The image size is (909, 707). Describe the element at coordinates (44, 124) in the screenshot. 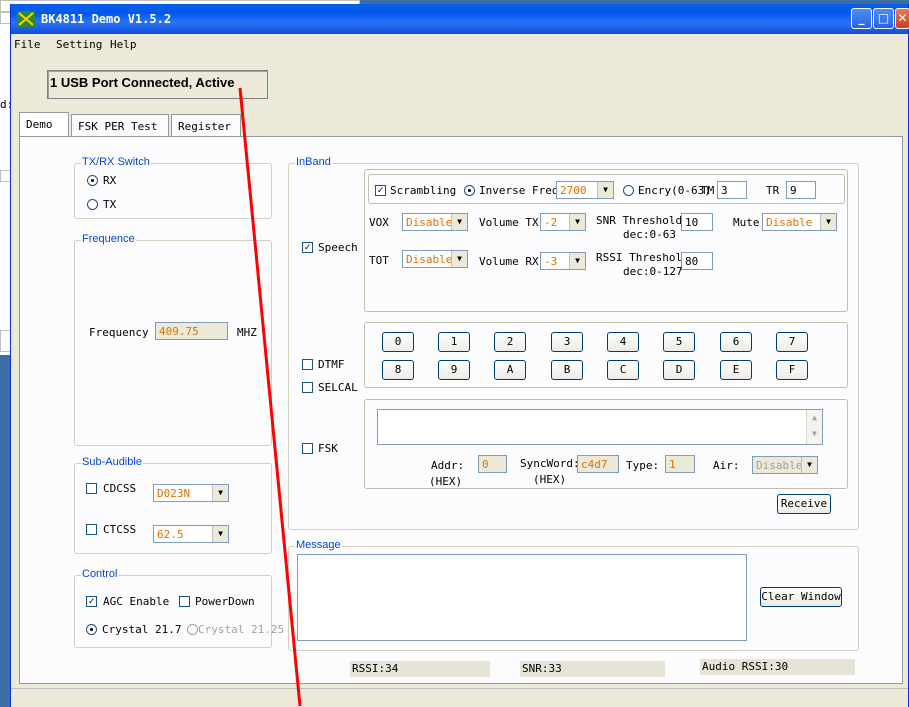

I see `tab-demo: Demo` at that location.